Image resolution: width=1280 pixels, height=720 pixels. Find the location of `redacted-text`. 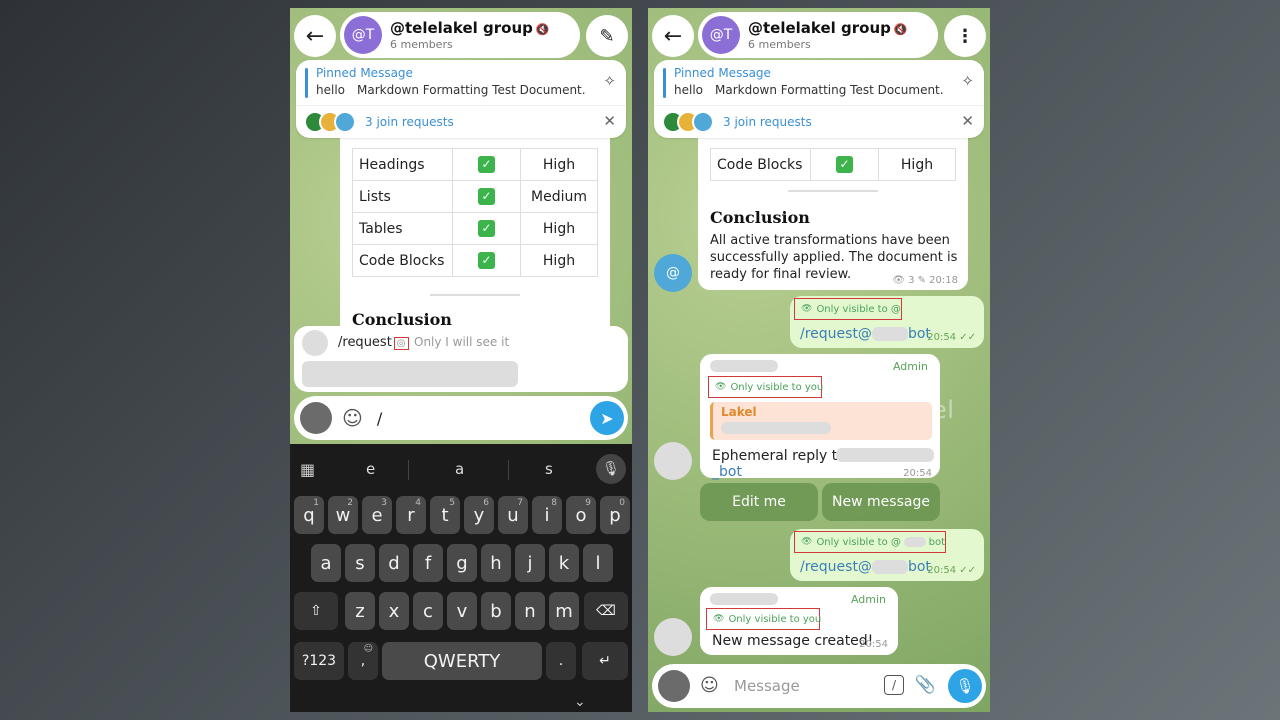

redacted-text is located at coordinates (889, 567).